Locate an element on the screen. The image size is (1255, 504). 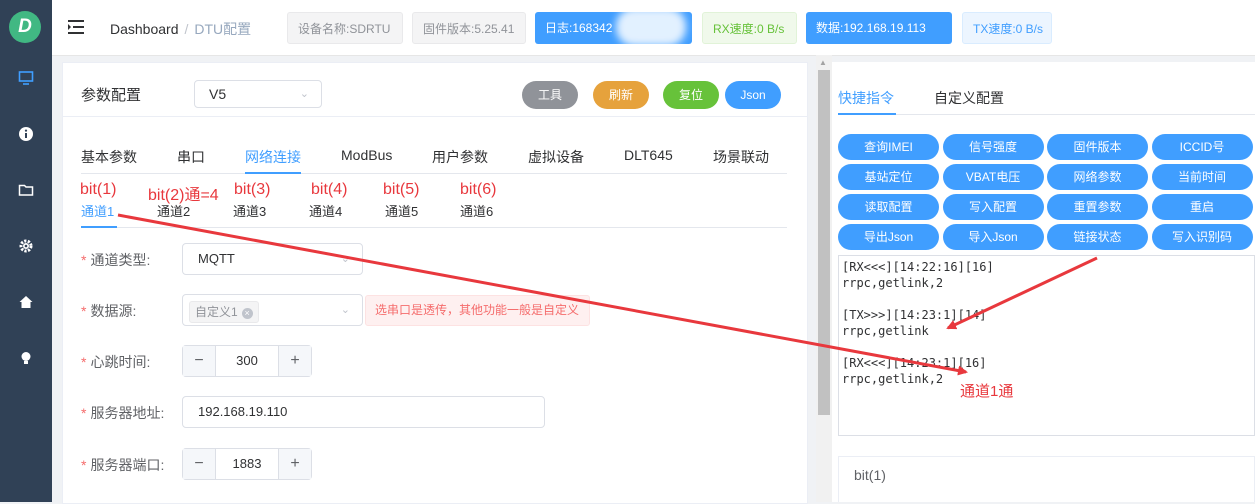
server-port-stepper: − 1883 + is located at coordinates (247, 464).